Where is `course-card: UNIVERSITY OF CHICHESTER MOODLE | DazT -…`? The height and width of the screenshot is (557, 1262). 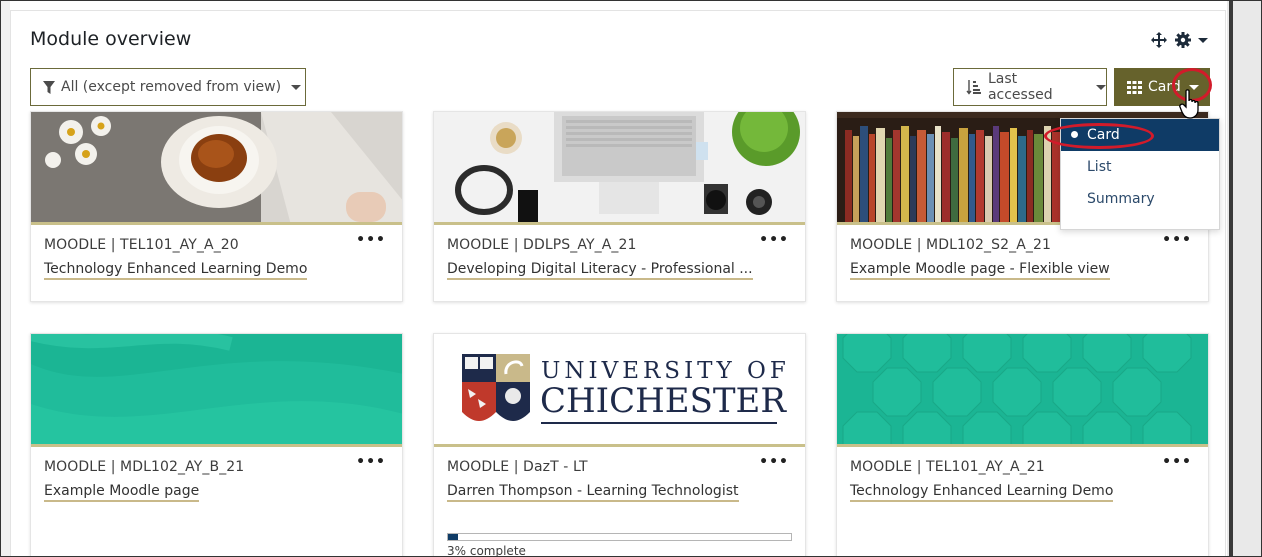 course-card: UNIVERSITY OF CHICHESTER MOODLE | DazT -… is located at coordinates (619, 445).